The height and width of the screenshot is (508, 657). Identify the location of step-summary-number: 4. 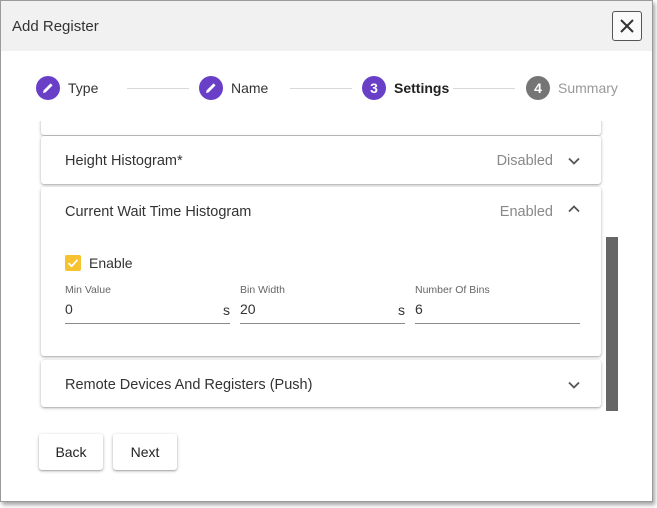
(538, 88).